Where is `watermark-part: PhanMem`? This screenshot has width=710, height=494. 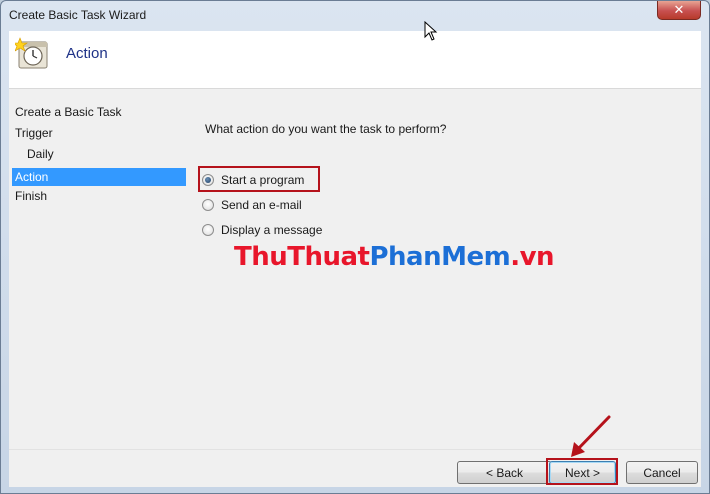
watermark-part: PhanMem is located at coordinates (440, 257).